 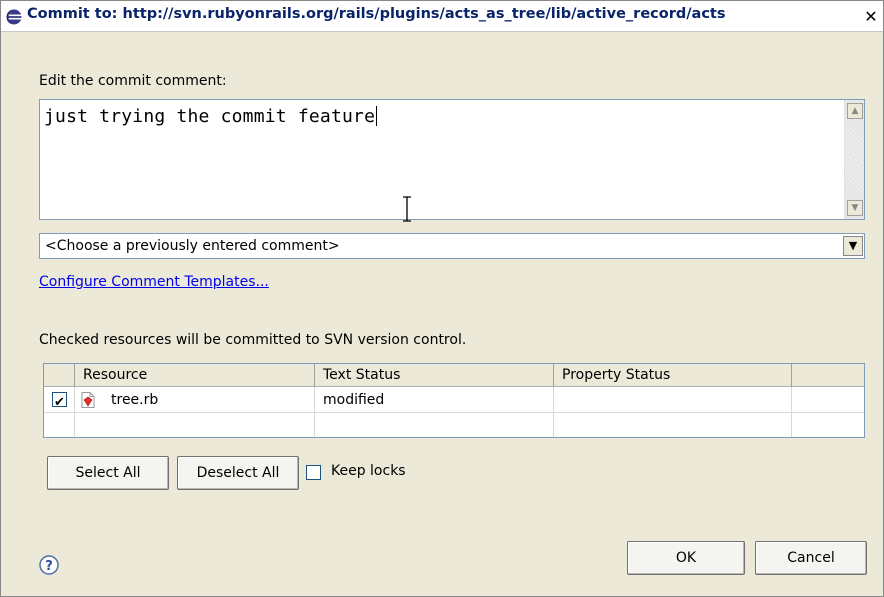 I want to click on column-header-property-status: Property Status, so click(x=673, y=375).